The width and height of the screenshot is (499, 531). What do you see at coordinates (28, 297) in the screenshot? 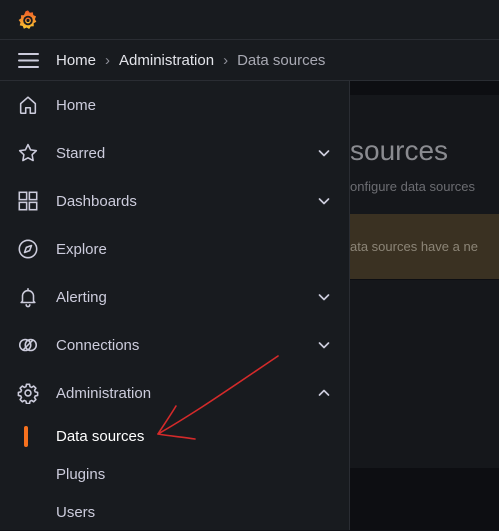
I see `bell-icon` at bounding box center [28, 297].